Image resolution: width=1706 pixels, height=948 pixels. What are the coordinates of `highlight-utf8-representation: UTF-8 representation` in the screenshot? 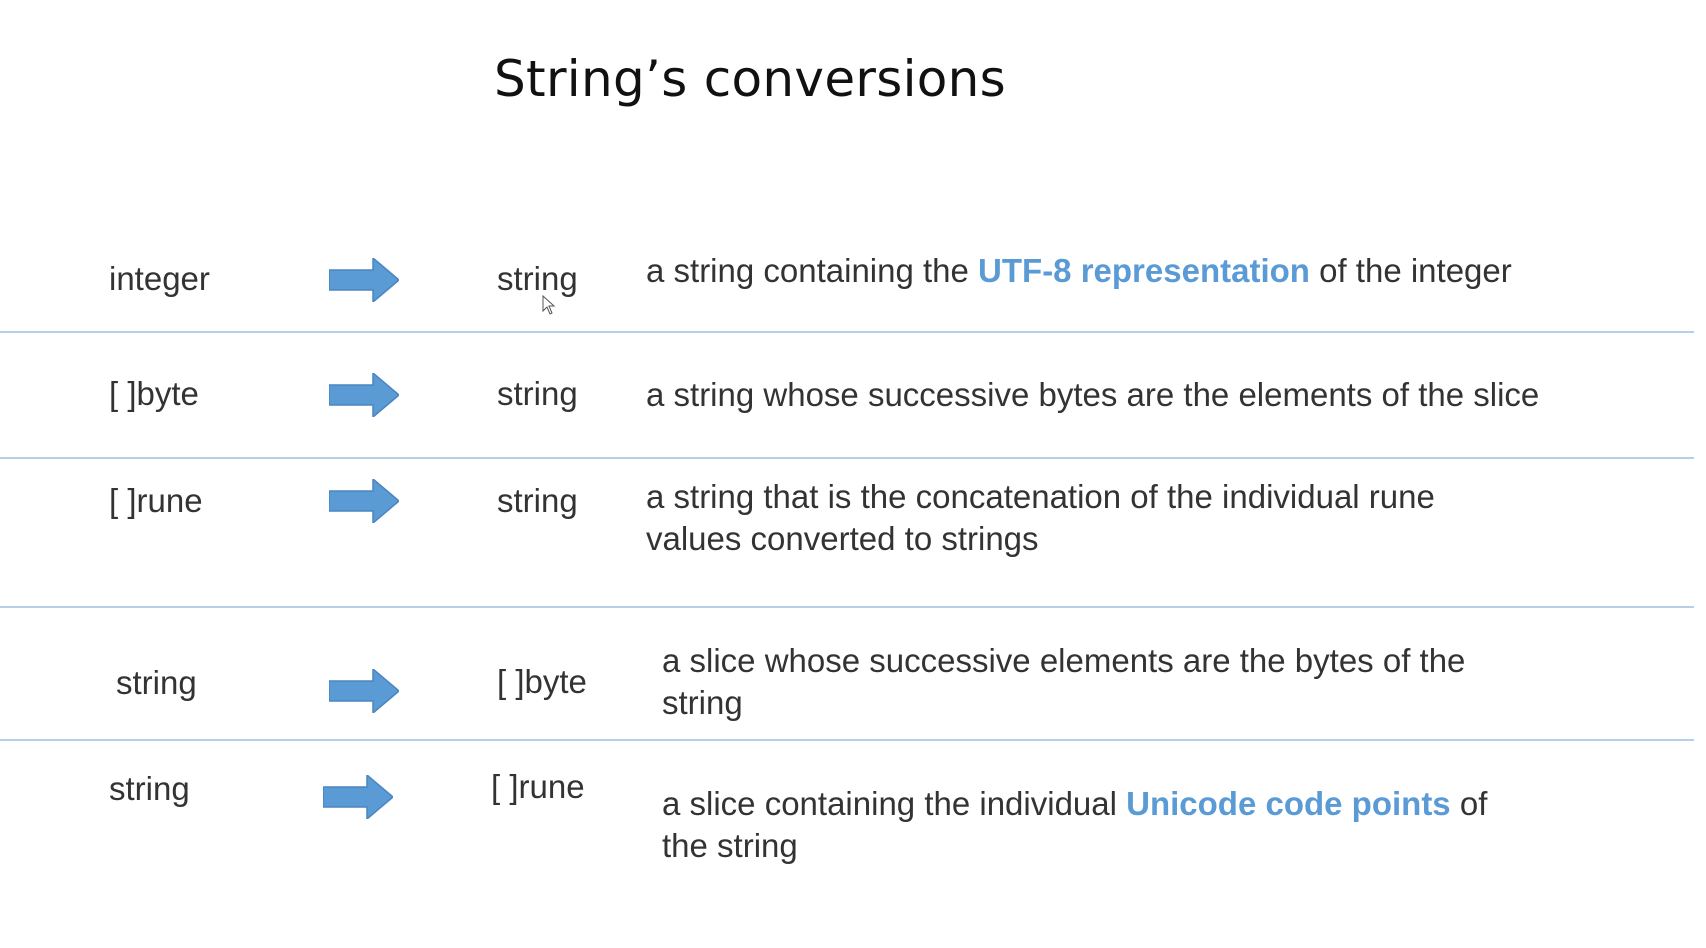 It's located at (1144, 270).